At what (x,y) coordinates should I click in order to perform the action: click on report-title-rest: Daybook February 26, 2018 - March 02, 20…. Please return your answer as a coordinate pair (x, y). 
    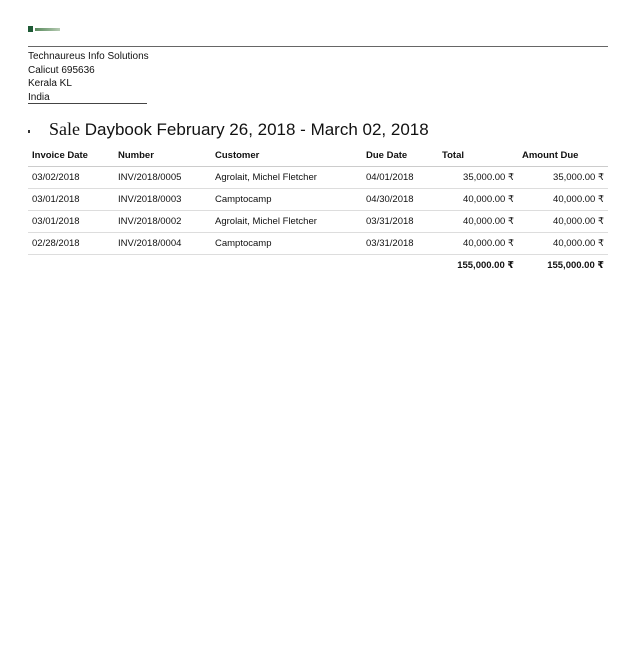
    Looking at the image, I should click on (254, 129).